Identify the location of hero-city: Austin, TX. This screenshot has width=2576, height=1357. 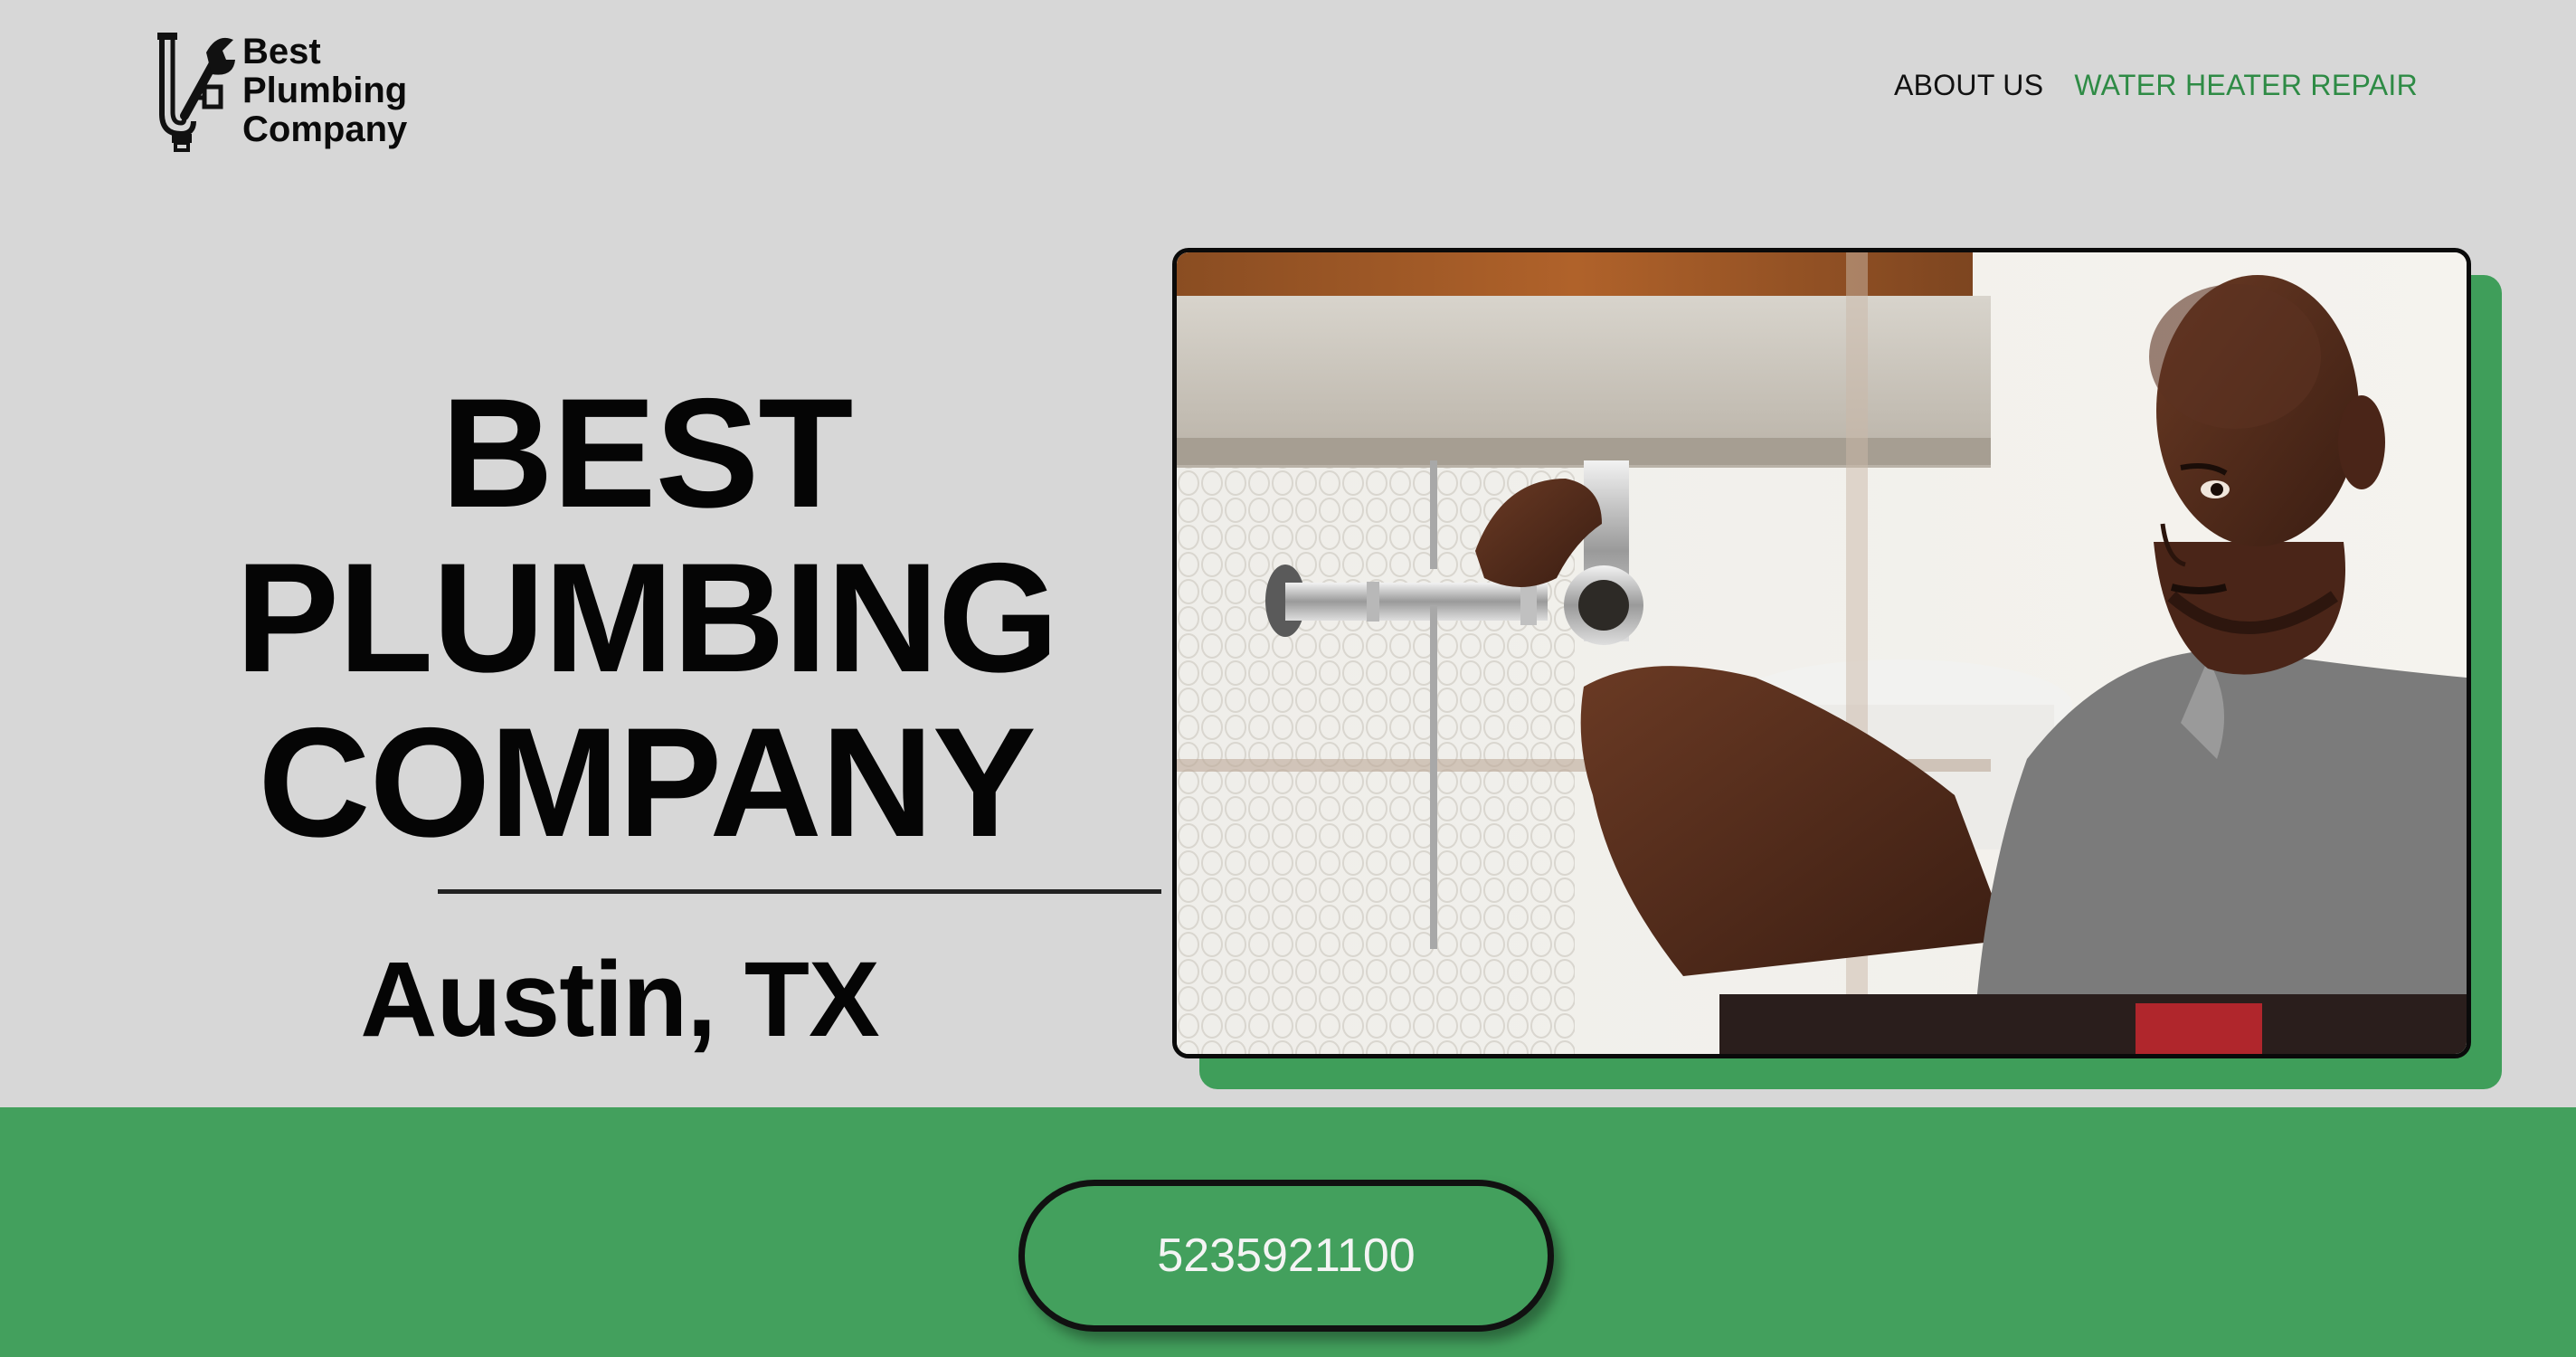
(619, 999).